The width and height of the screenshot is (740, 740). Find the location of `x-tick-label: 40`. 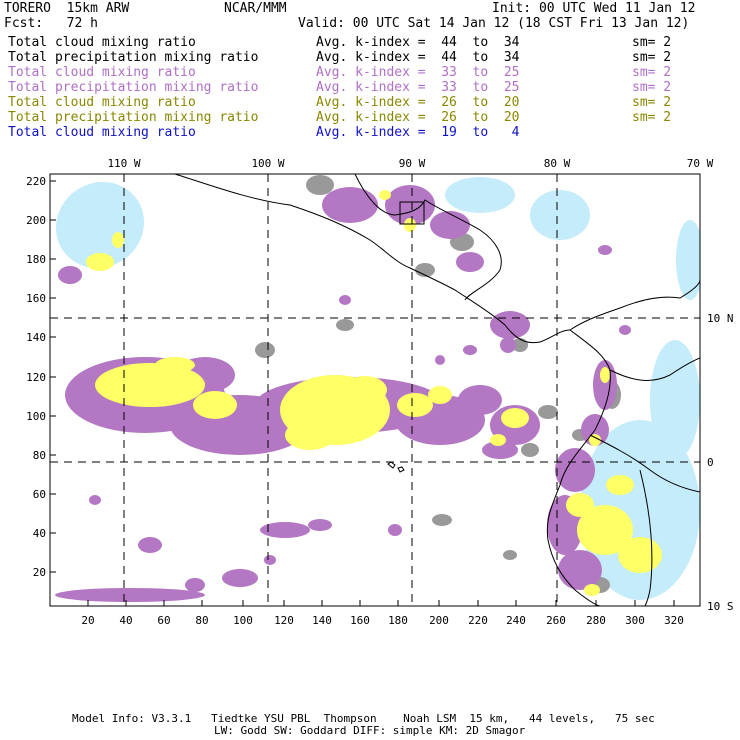

x-tick-label: 40 is located at coordinates (125, 620).